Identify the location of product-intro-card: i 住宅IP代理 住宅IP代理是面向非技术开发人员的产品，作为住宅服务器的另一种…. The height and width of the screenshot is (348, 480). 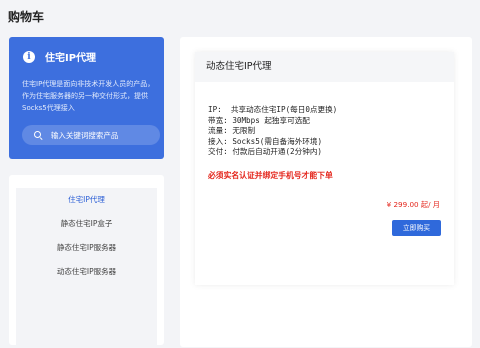
(86, 98).